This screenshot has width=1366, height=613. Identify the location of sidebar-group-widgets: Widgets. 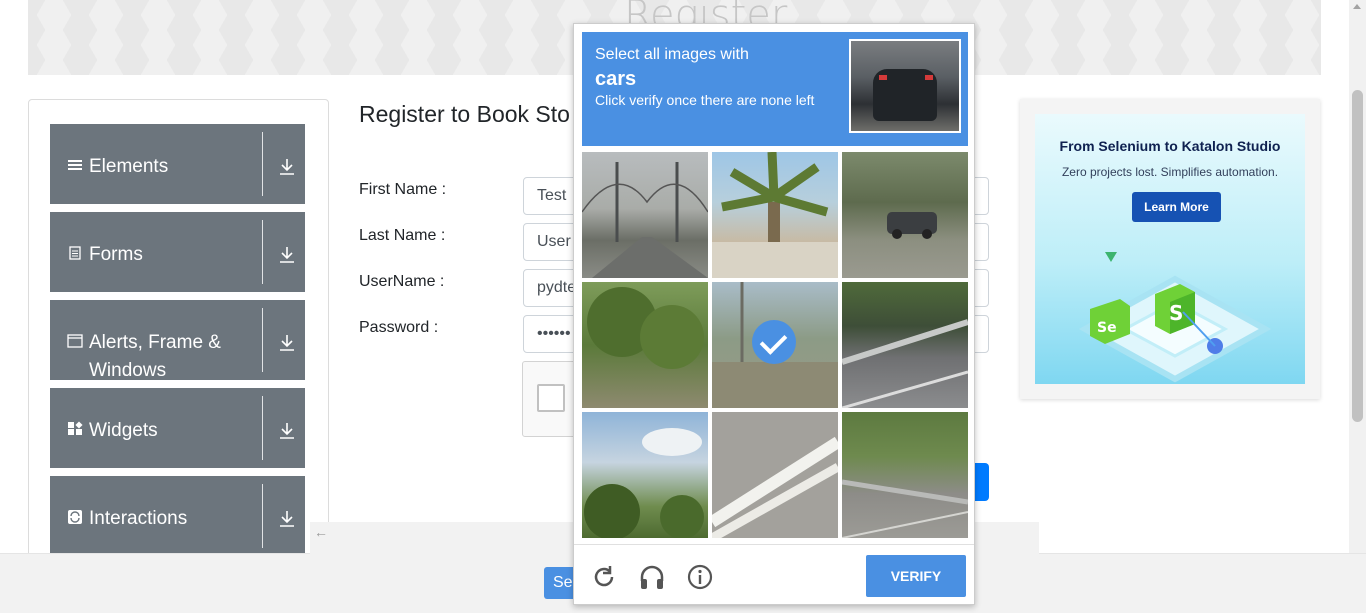
(177, 428).